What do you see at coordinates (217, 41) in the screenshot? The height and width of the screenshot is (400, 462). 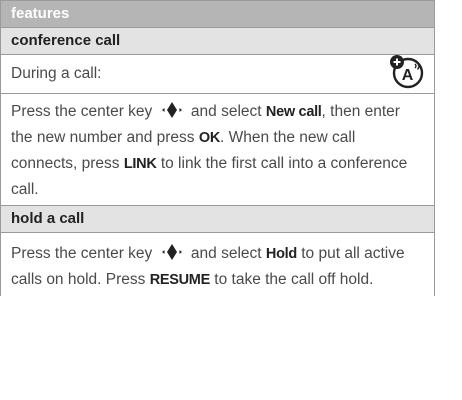 I see `section-title-conference-call: conference call` at bounding box center [217, 41].